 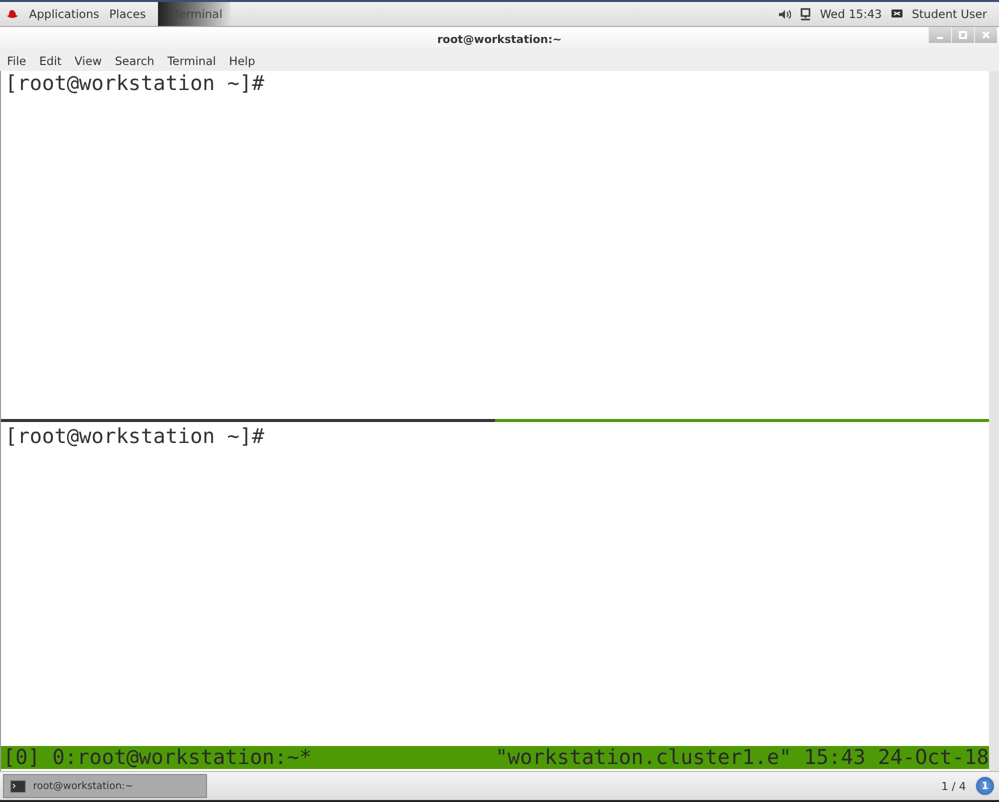 What do you see at coordinates (953, 786) in the screenshot?
I see `workspace-indicator: 1 / 4` at bounding box center [953, 786].